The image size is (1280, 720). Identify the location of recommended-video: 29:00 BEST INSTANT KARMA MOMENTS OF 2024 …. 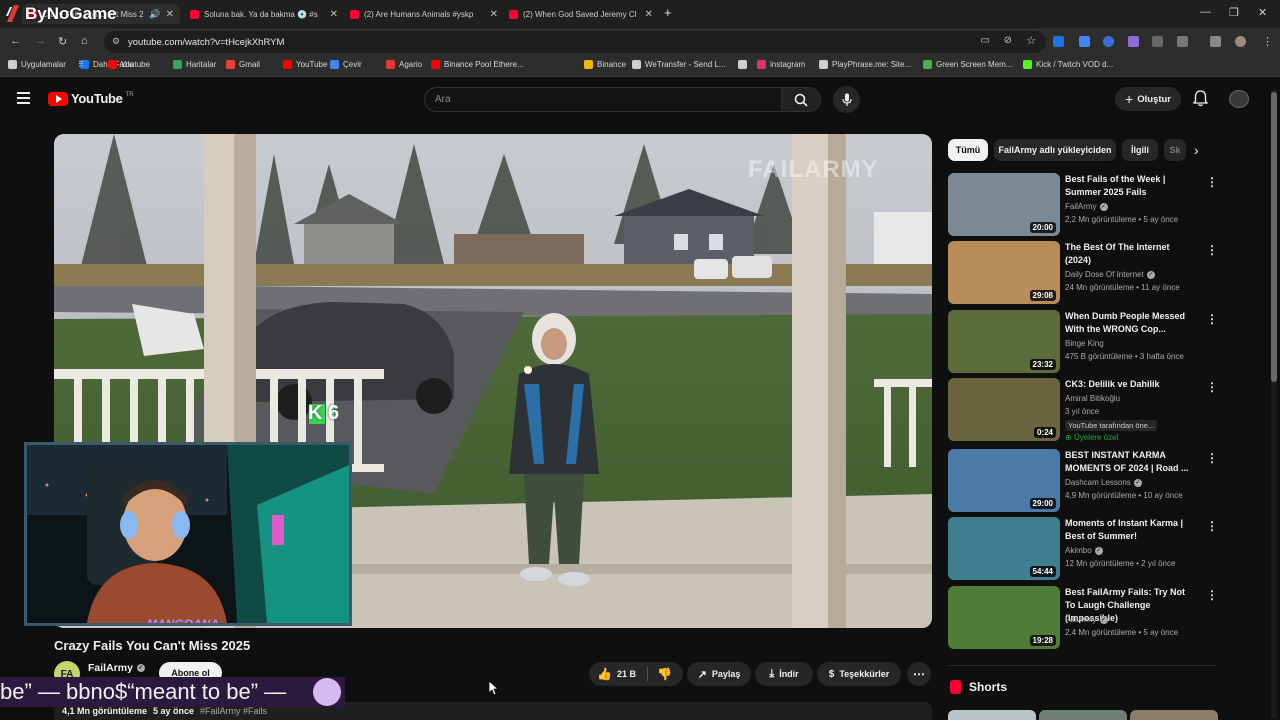
(1083, 481).